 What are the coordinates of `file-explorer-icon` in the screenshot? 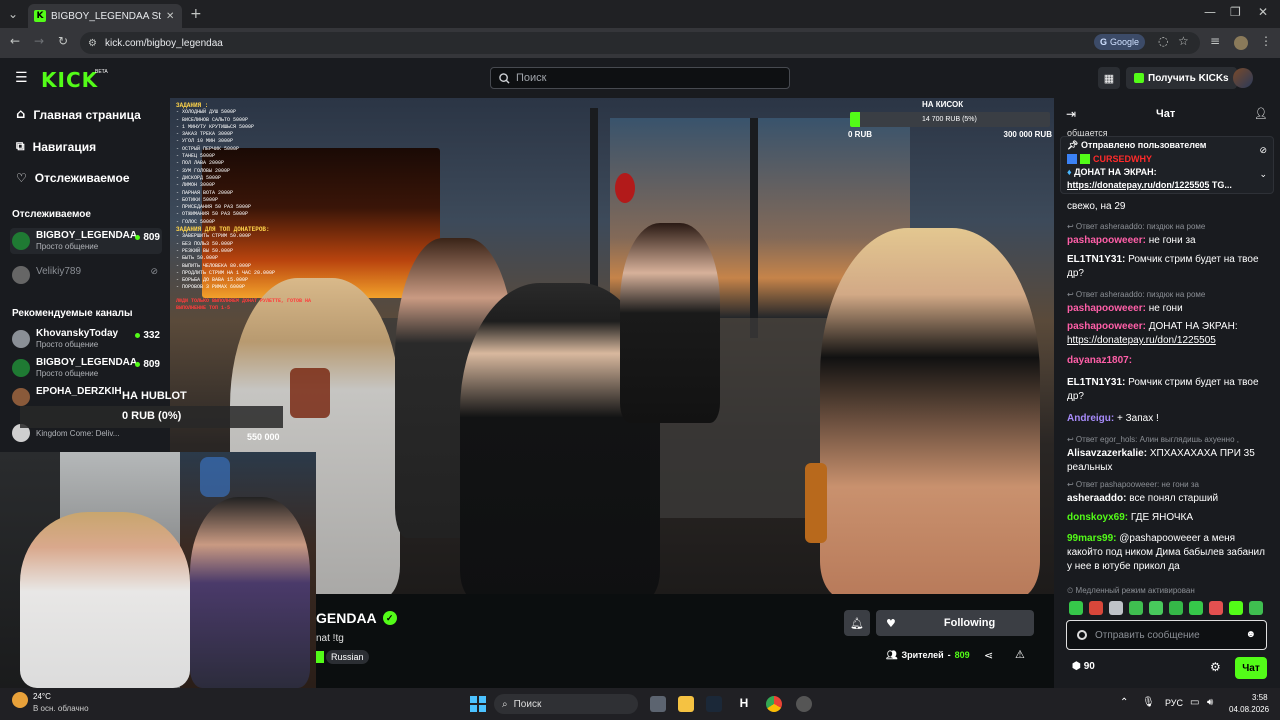 It's located at (686, 704).